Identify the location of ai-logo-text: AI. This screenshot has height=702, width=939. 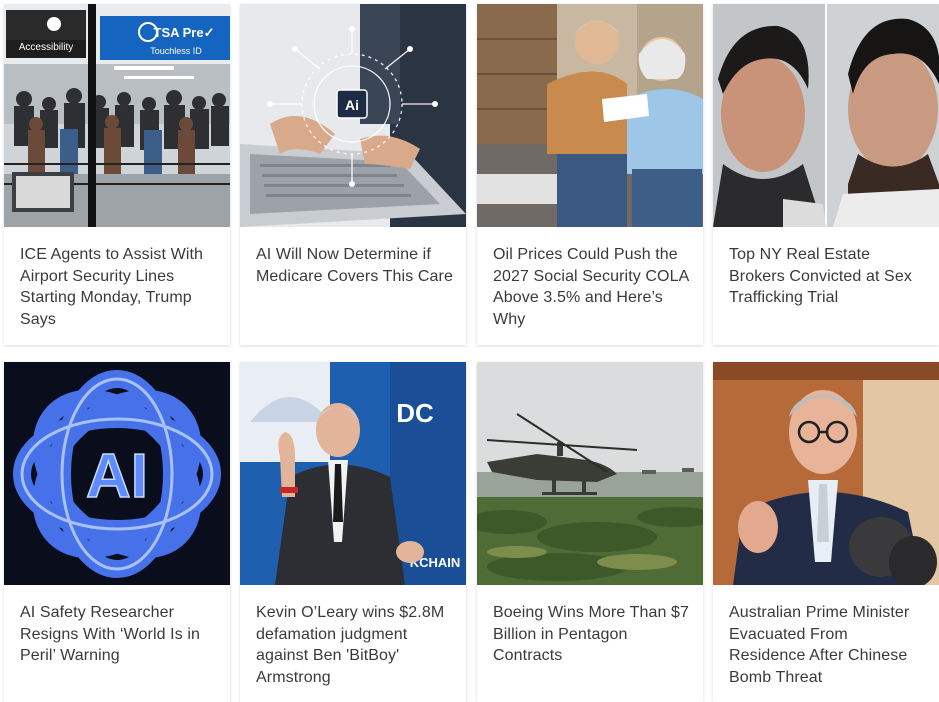
(117, 476).